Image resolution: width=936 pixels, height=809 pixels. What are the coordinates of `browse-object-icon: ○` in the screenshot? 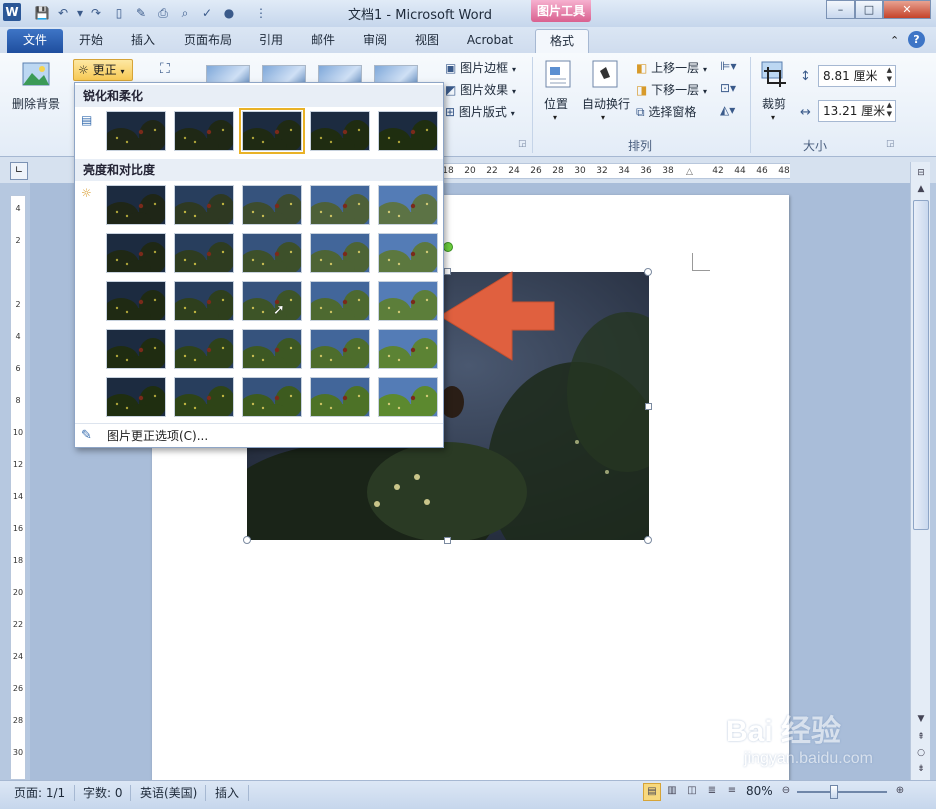 It's located at (921, 753).